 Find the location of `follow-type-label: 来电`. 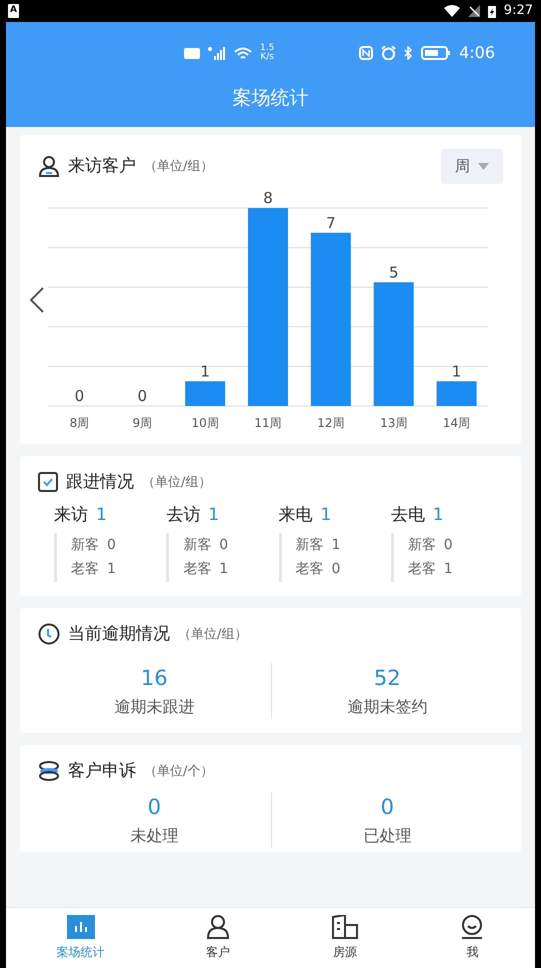

follow-type-label: 来电 is located at coordinates (295, 515).